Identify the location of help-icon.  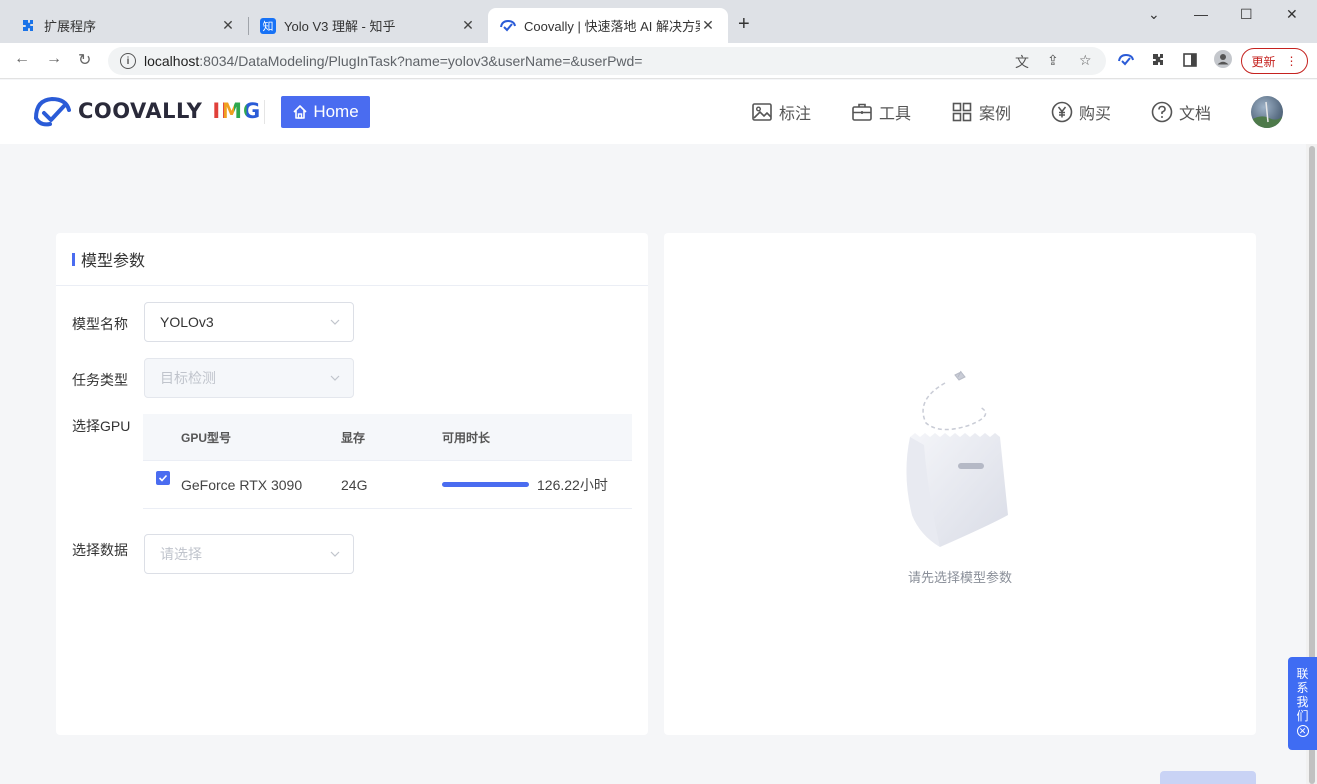
(1162, 112).